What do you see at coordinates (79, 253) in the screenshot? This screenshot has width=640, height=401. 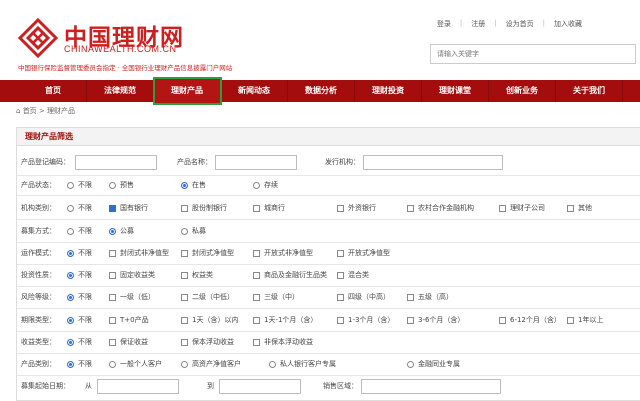 I see `operation-option-any: 不限` at bounding box center [79, 253].